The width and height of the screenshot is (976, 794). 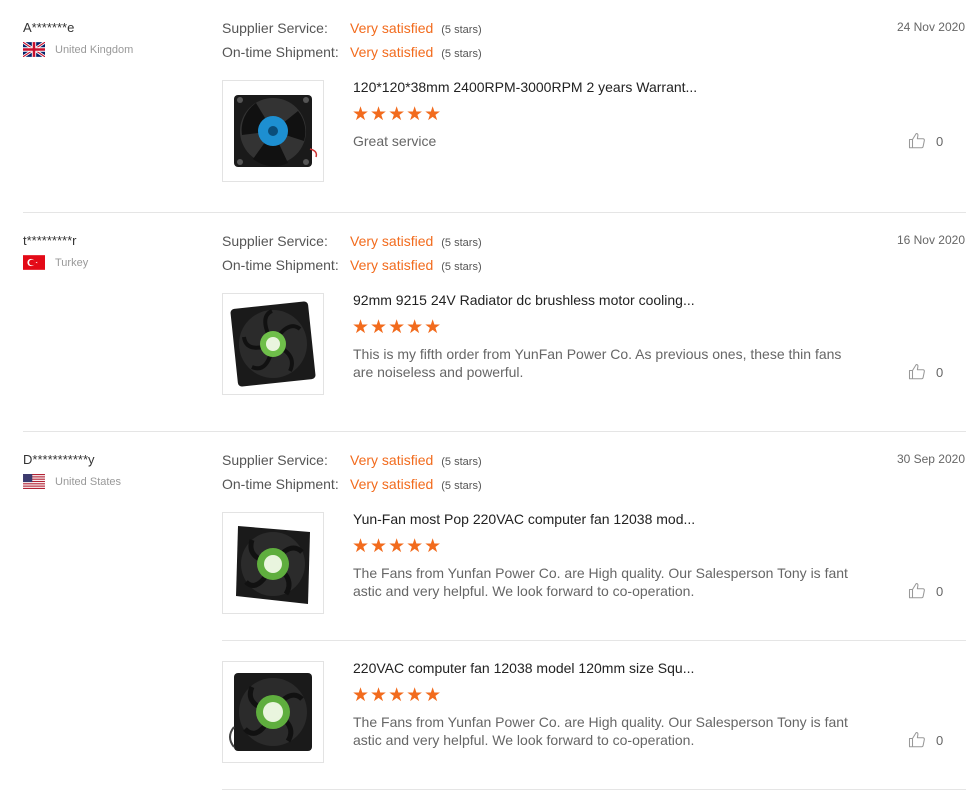 I want to click on reviewer-name: t*********r, so click(x=50, y=240).